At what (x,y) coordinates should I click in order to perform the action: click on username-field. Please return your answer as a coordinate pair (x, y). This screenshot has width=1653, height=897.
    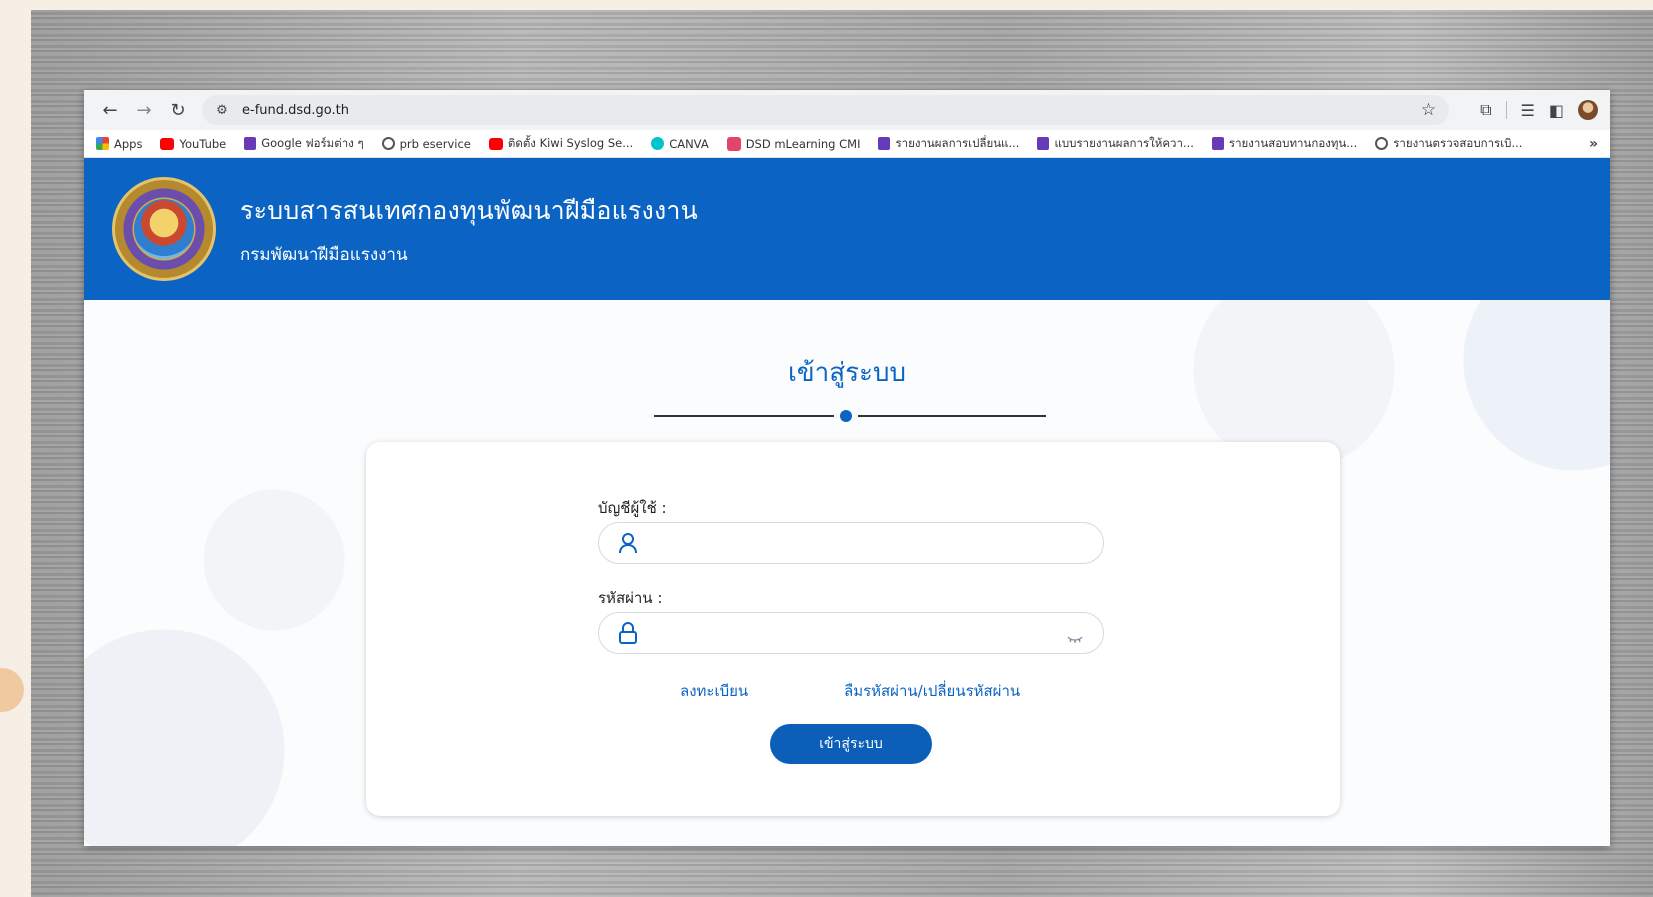
    Looking at the image, I should click on (851, 543).